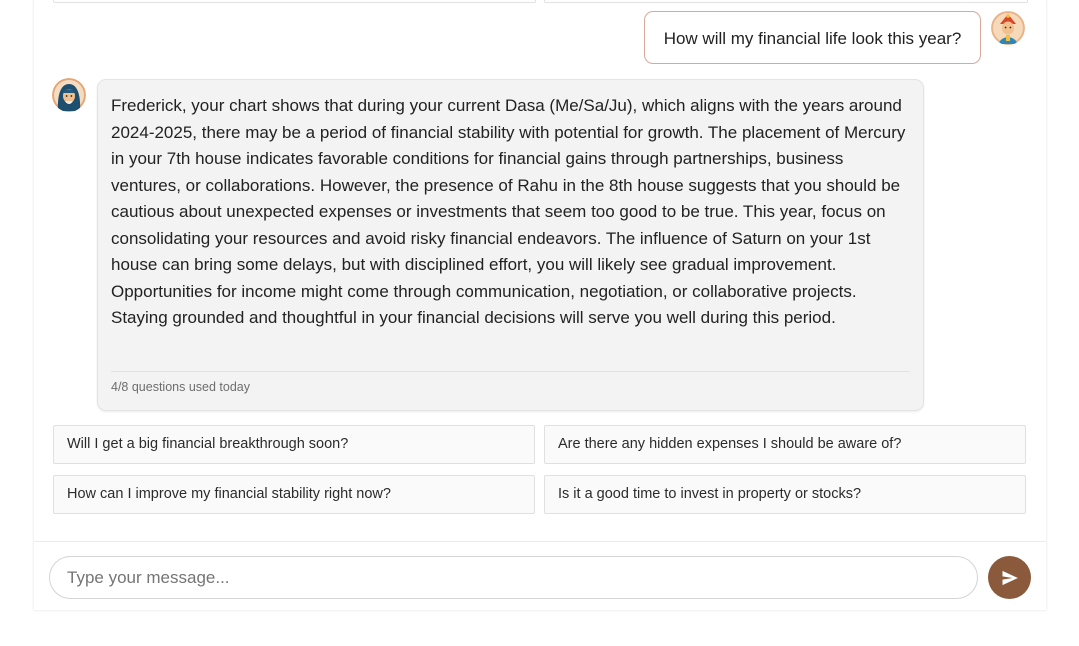 This screenshot has height=646, width=1079. What do you see at coordinates (540, 541) in the screenshot?
I see `composer-divider` at bounding box center [540, 541].